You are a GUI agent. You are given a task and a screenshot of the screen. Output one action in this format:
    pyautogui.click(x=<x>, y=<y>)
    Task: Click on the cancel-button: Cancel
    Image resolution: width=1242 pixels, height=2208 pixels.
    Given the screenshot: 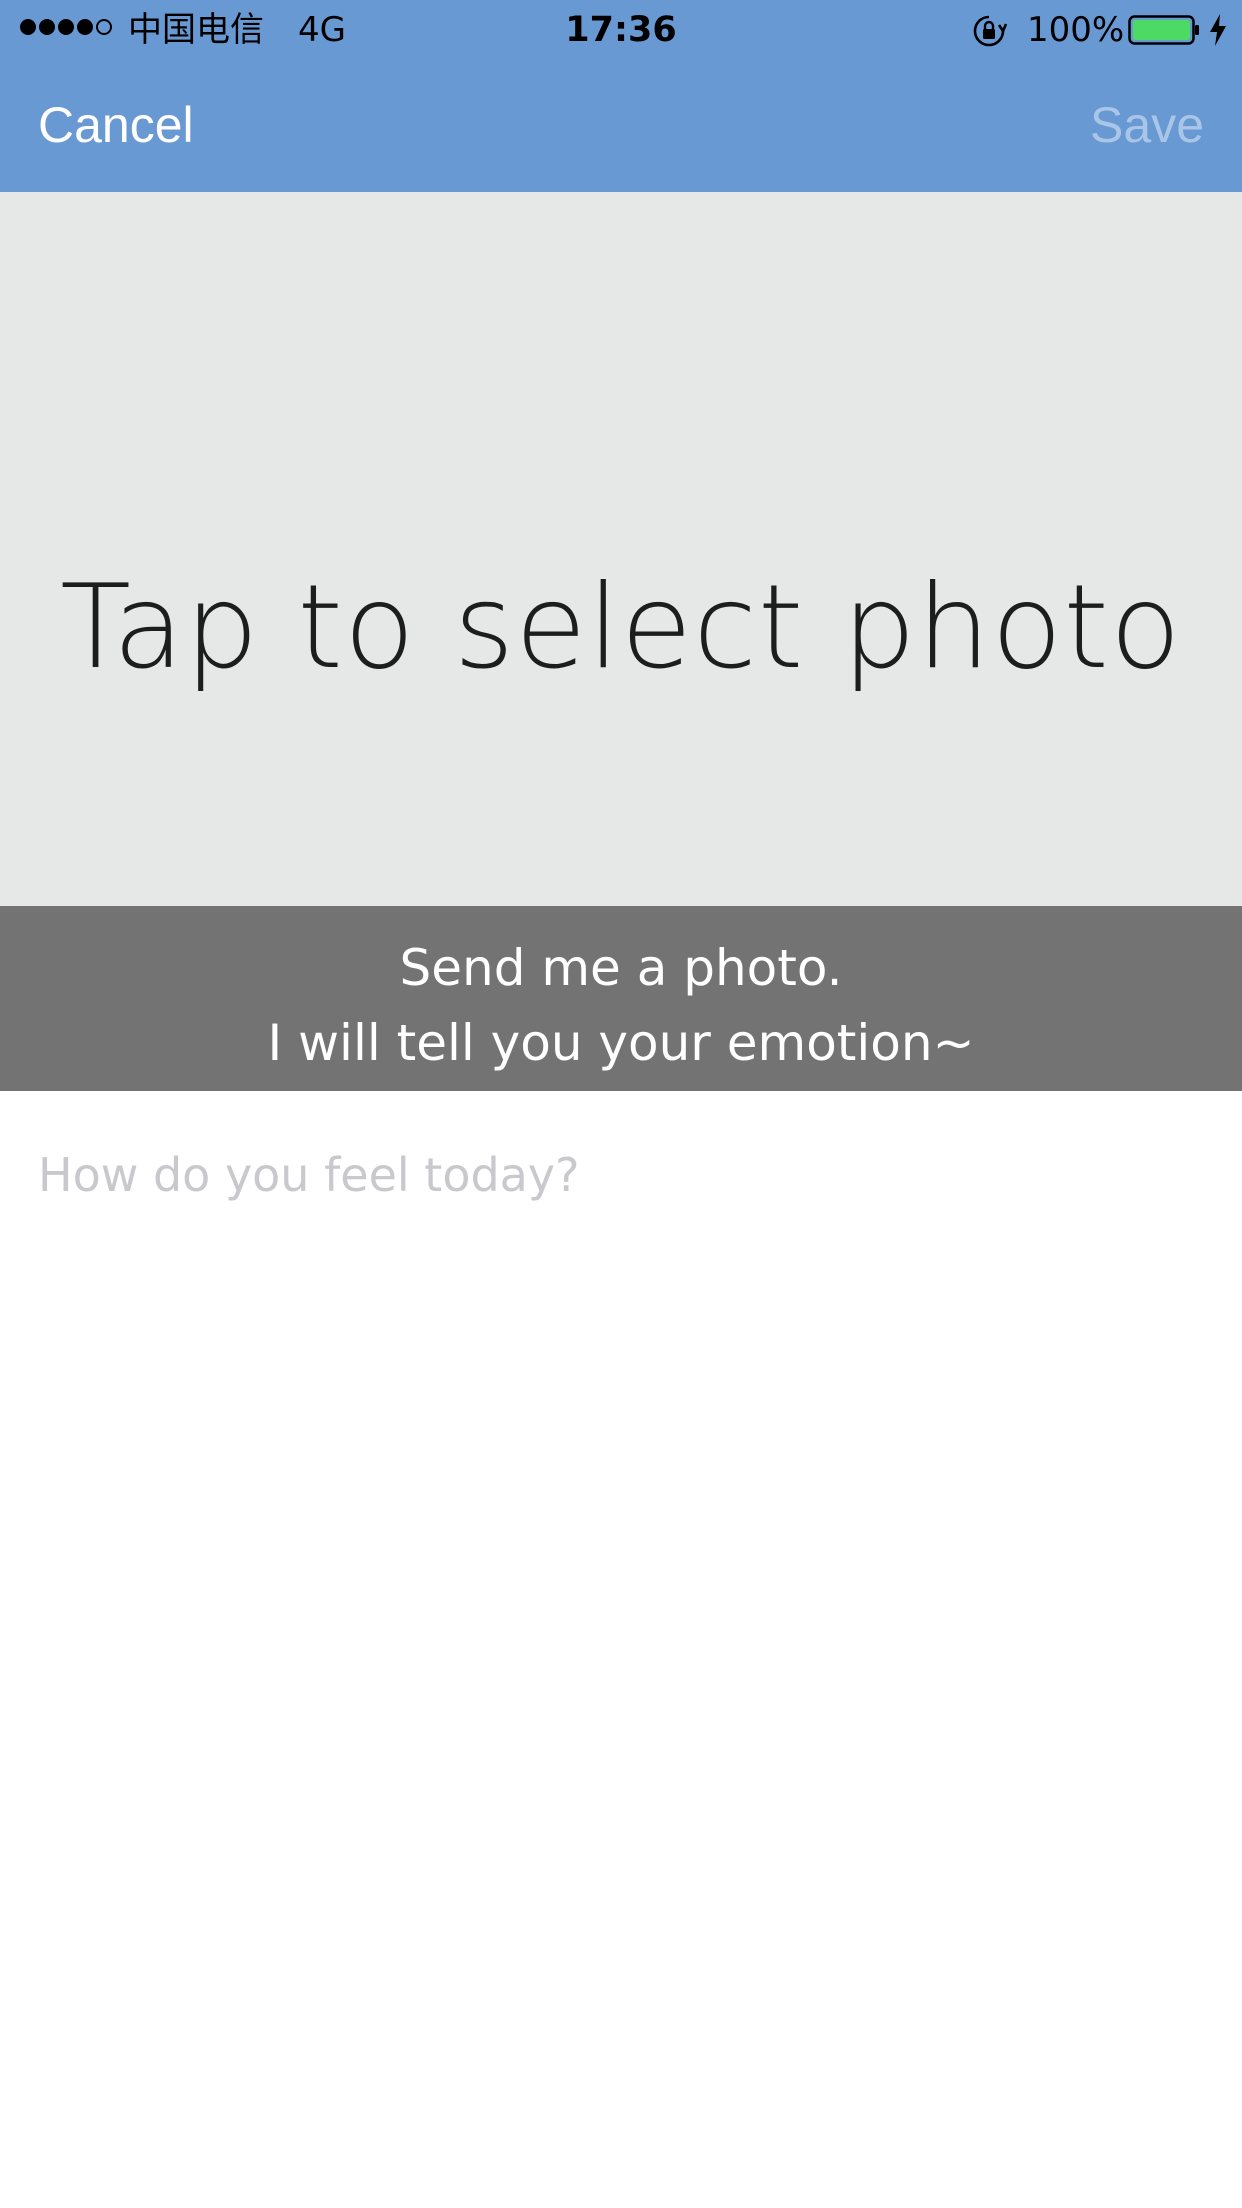 What is the action you would take?
    pyautogui.click(x=116, y=125)
    